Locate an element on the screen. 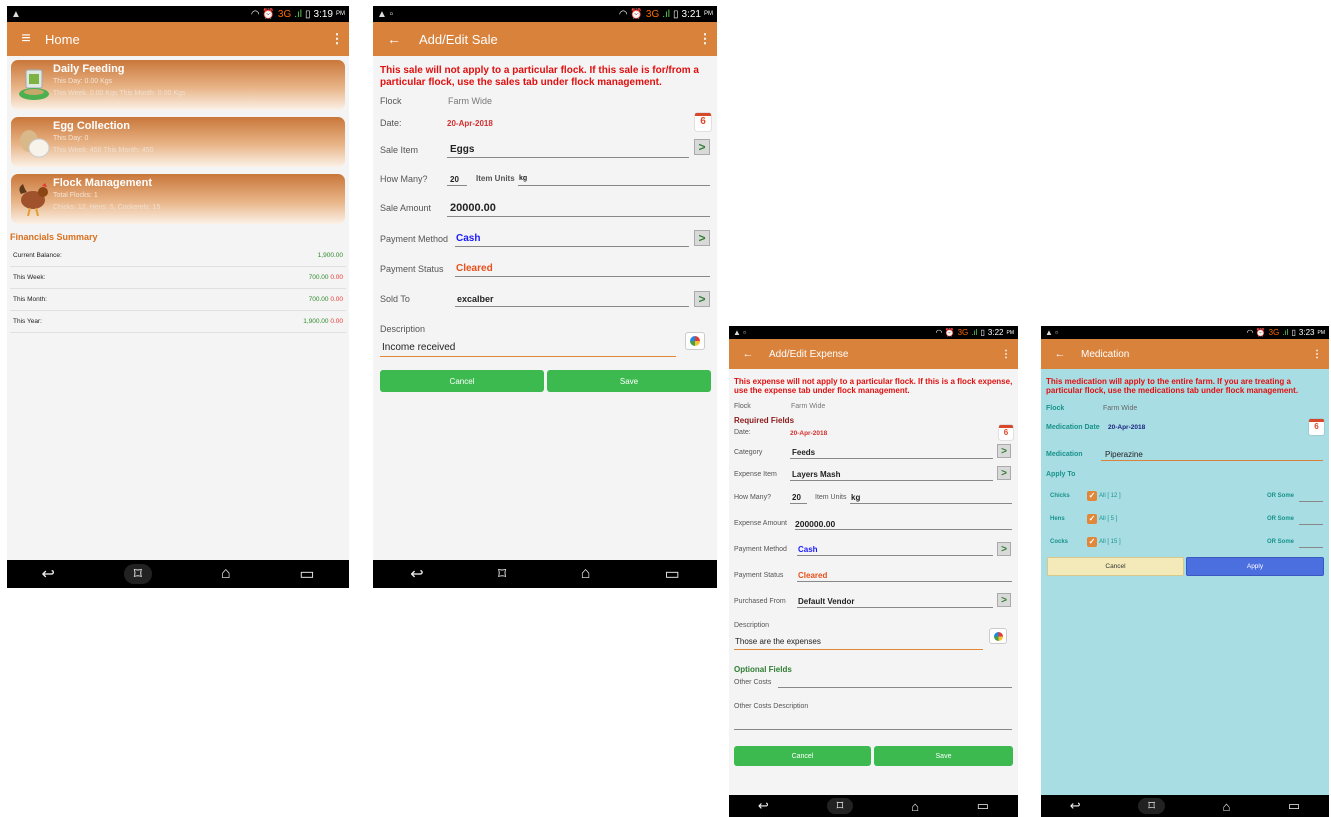  sale-item-value: Eggs is located at coordinates (462, 149).